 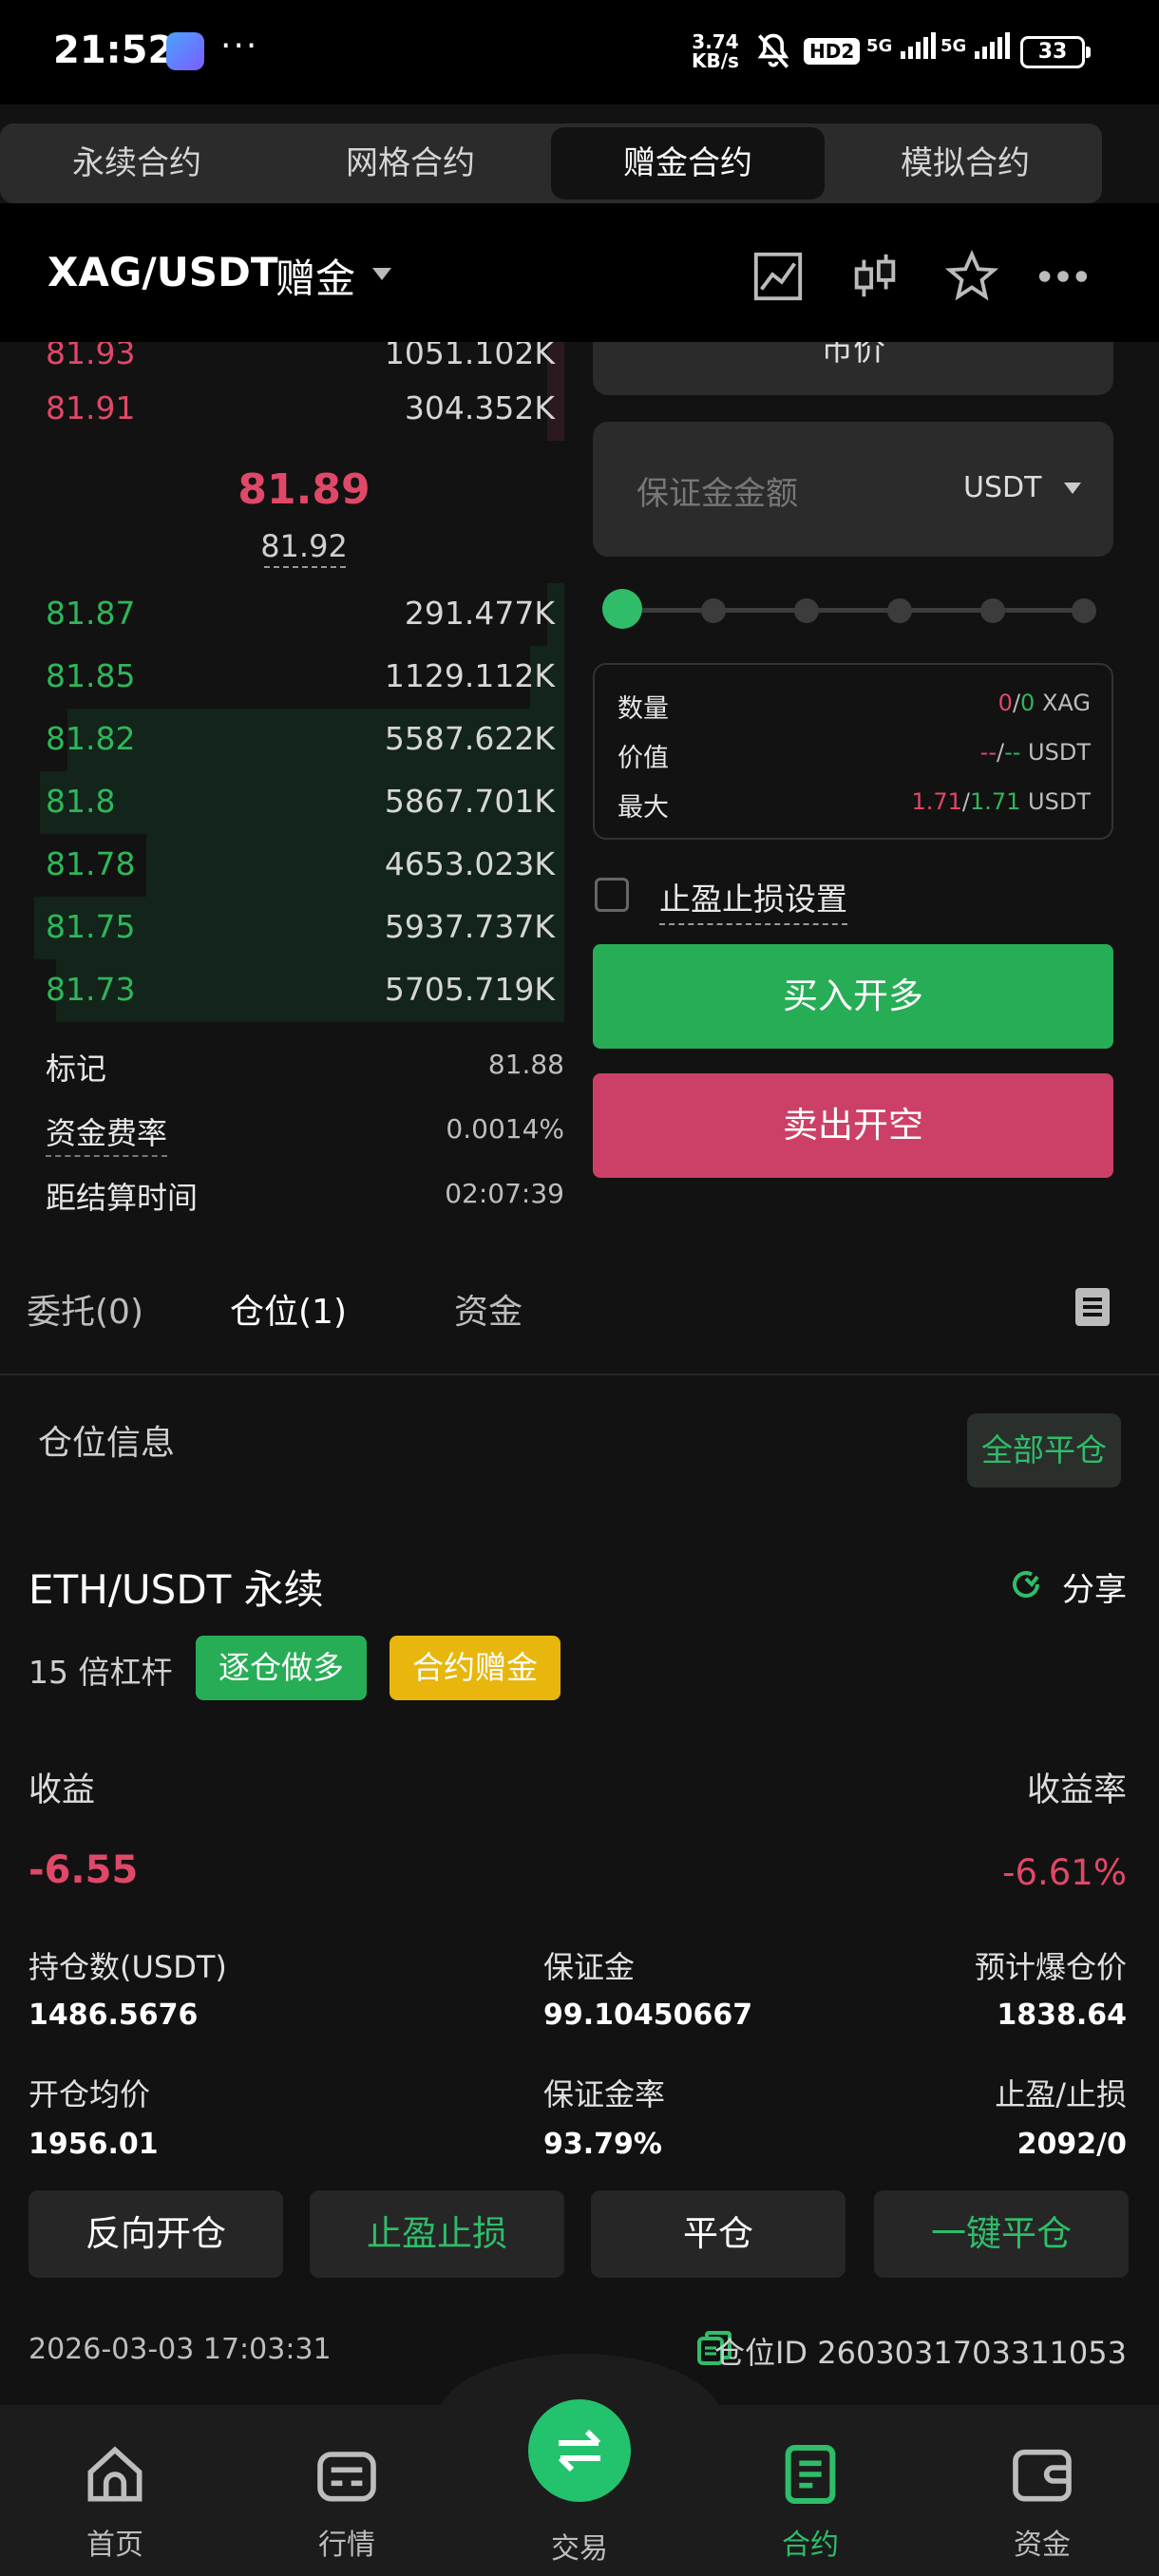 What do you see at coordinates (91, 989) in the screenshot?
I see `bid-price: 81.73` at bounding box center [91, 989].